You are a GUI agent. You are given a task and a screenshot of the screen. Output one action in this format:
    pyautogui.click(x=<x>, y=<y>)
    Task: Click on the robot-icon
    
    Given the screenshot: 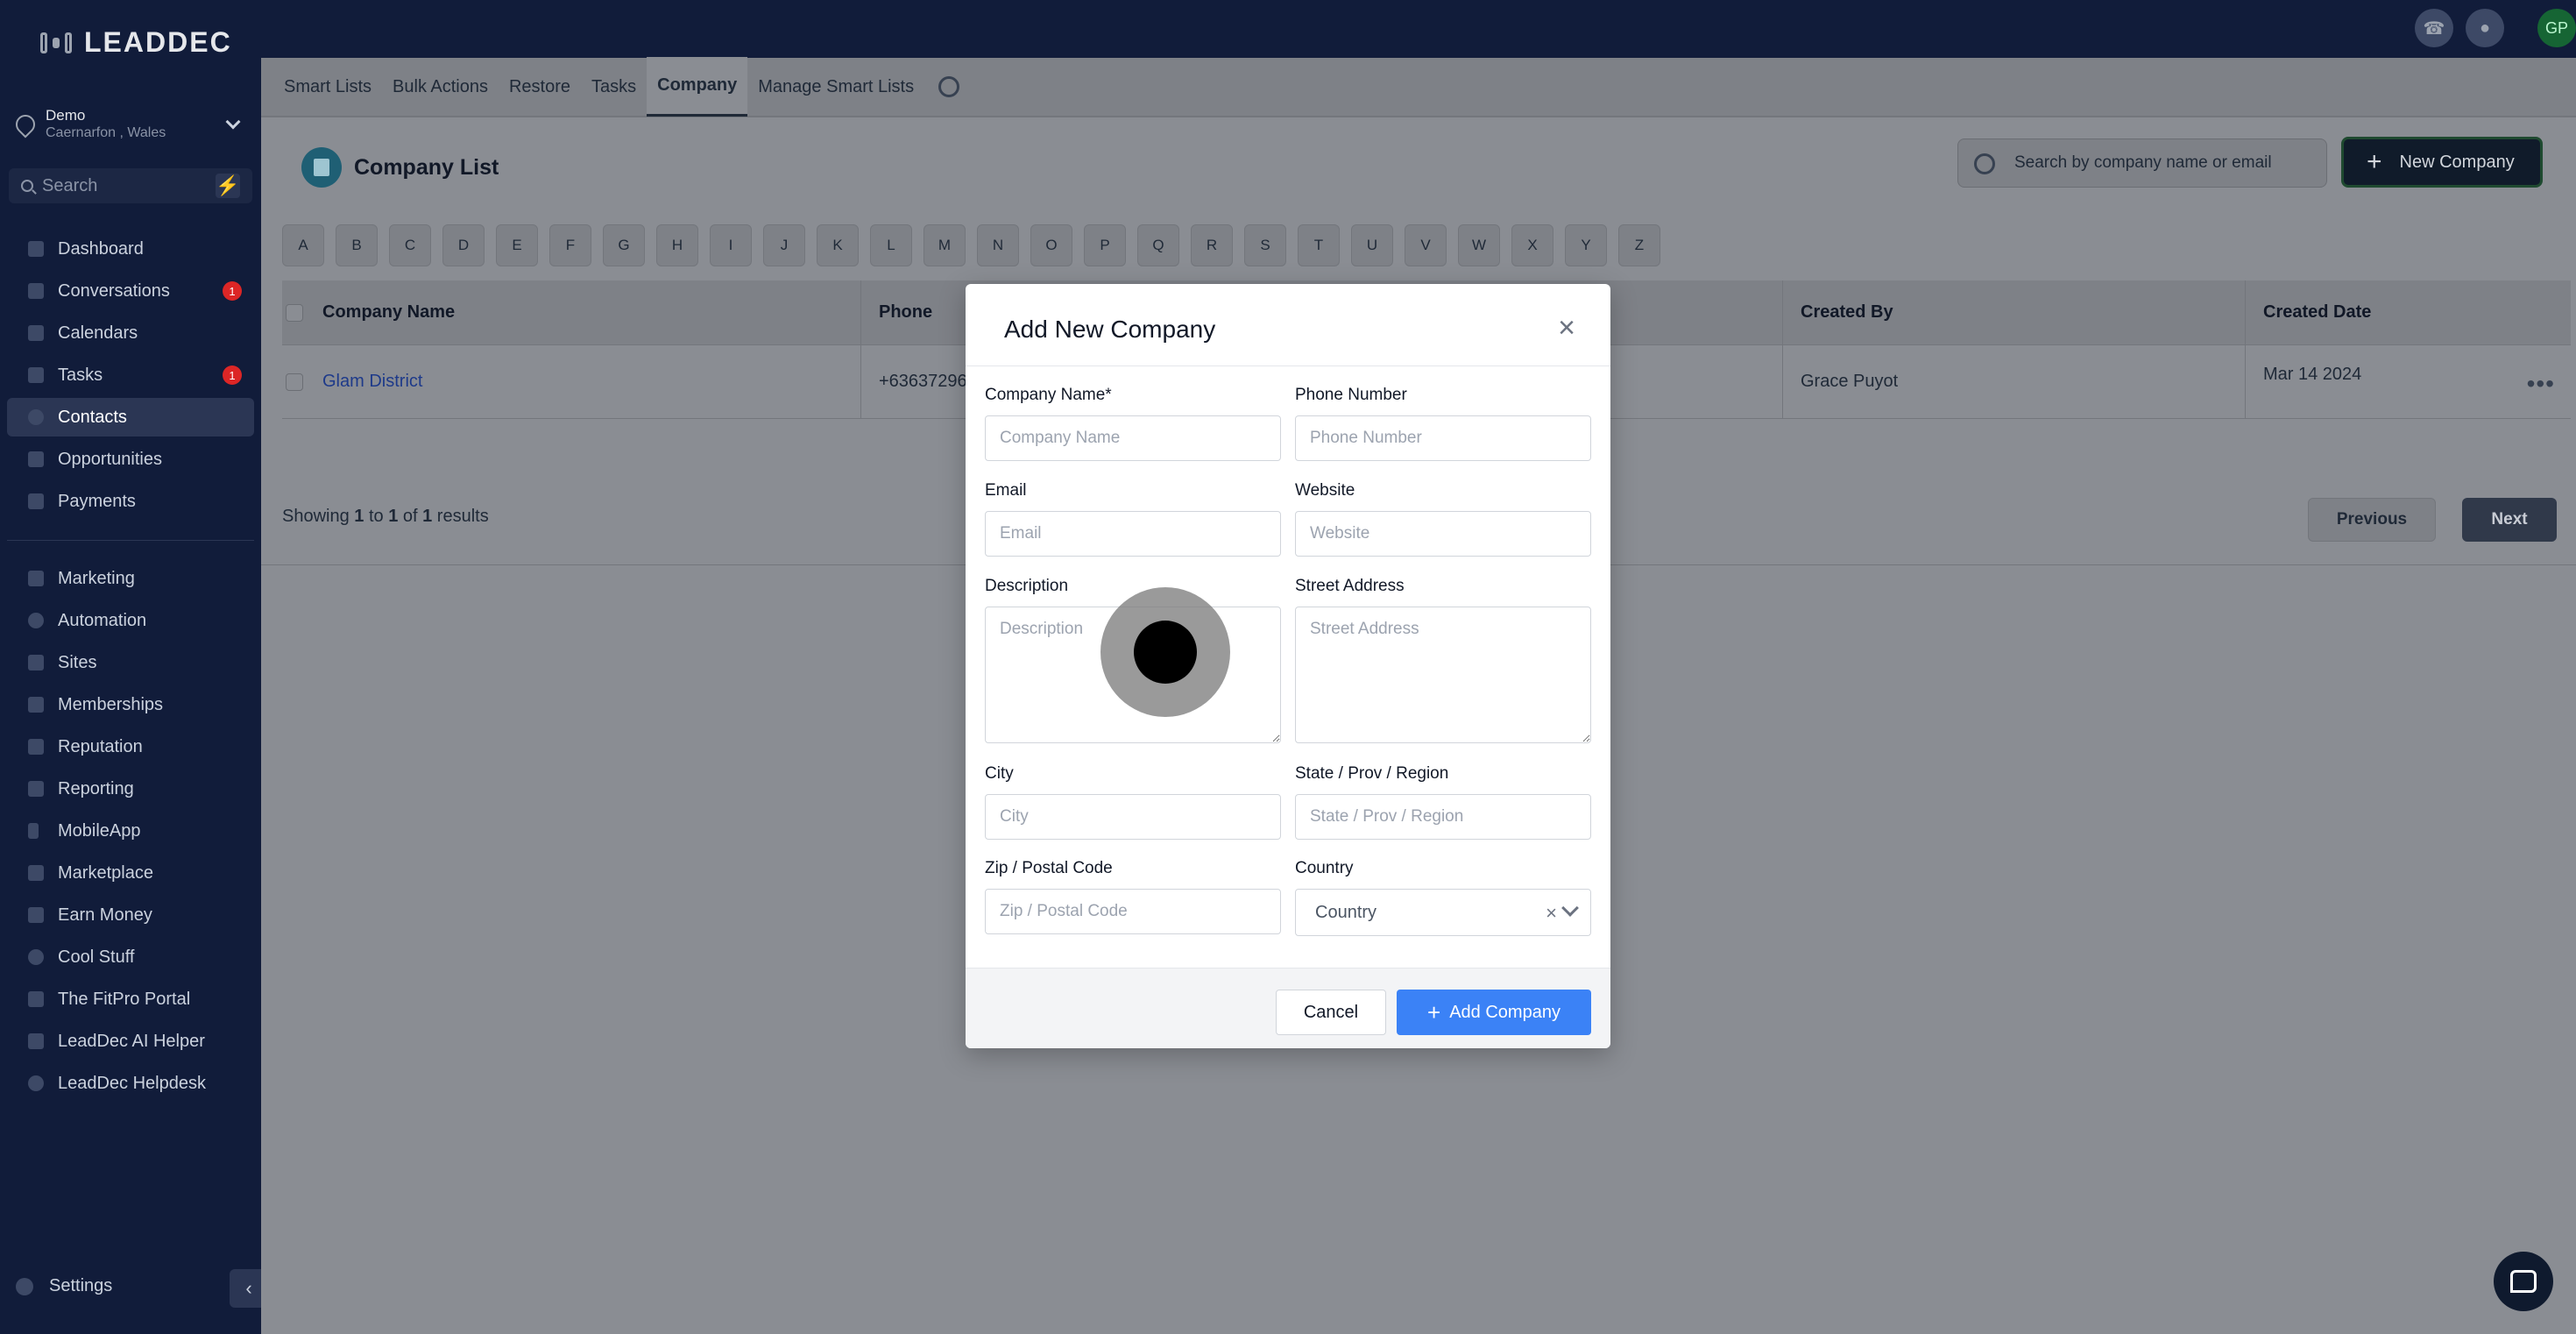 What is the action you would take?
    pyautogui.click(x=36, y=1041)
    